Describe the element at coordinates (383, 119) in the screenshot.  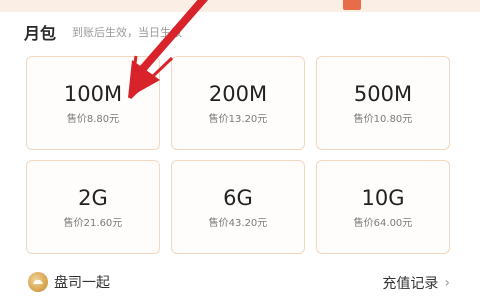
I see `package-price: 售价10.80元` at that location.